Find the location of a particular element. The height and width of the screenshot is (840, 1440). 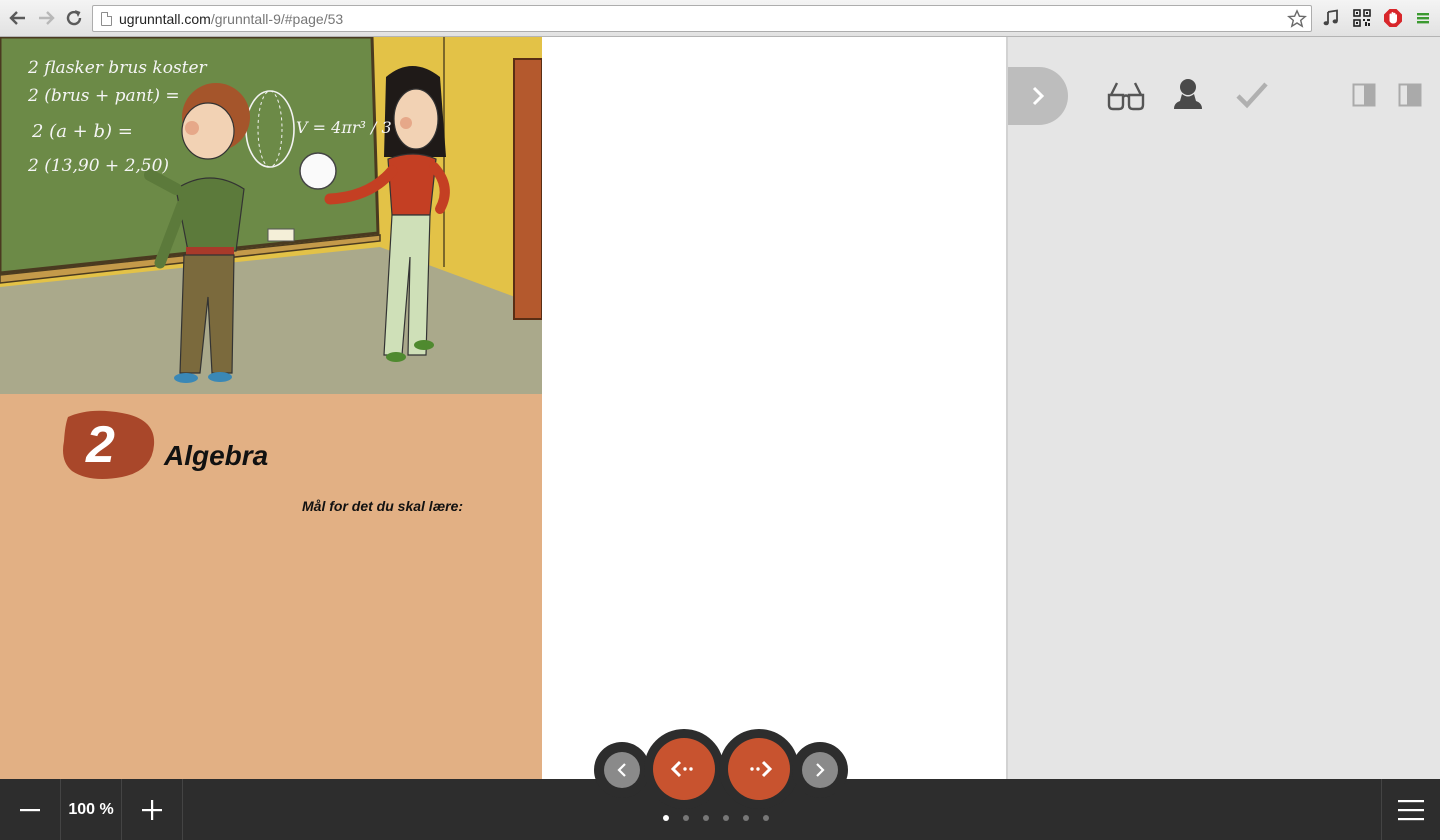

chapter-title: Algebra is located at coordinates (216, 455).